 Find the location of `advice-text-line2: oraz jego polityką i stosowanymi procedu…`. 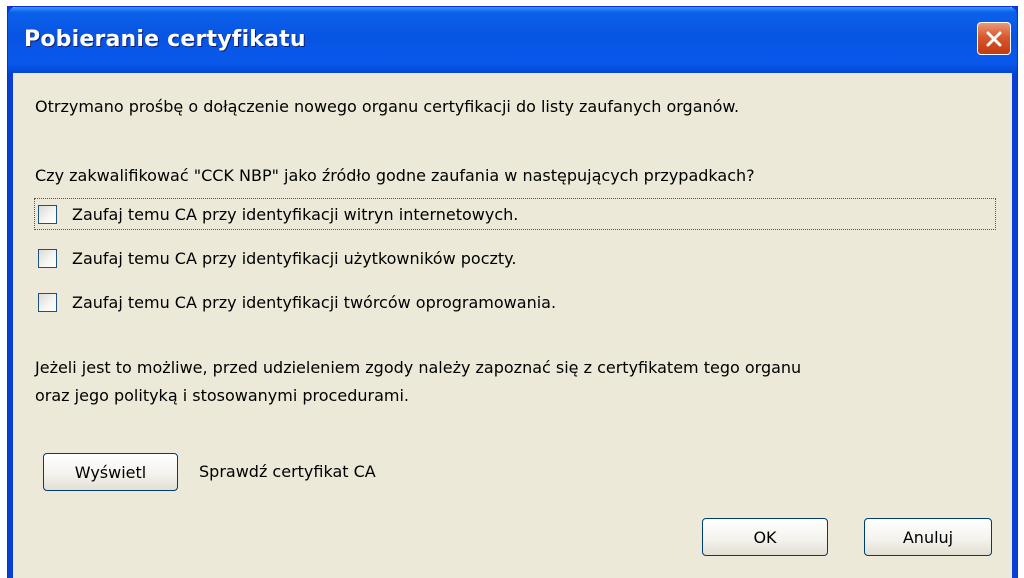

advice-text-line2: oraz jego polityką i stosowanymi procedu… is located at coordinates (222, 395).